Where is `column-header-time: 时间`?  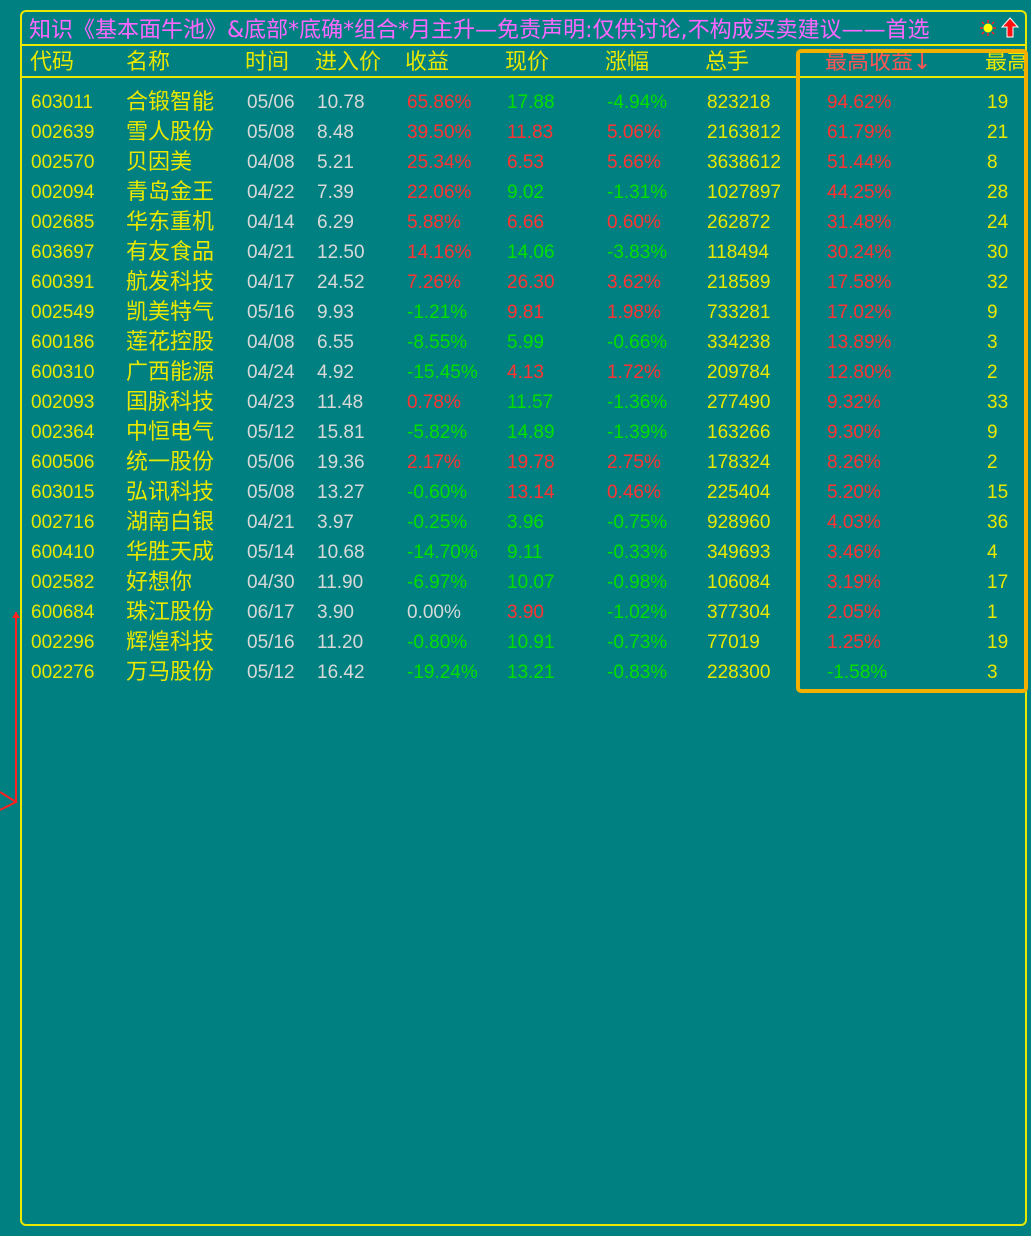
column-header-time: 时间 is located at coordinates (267, 63).